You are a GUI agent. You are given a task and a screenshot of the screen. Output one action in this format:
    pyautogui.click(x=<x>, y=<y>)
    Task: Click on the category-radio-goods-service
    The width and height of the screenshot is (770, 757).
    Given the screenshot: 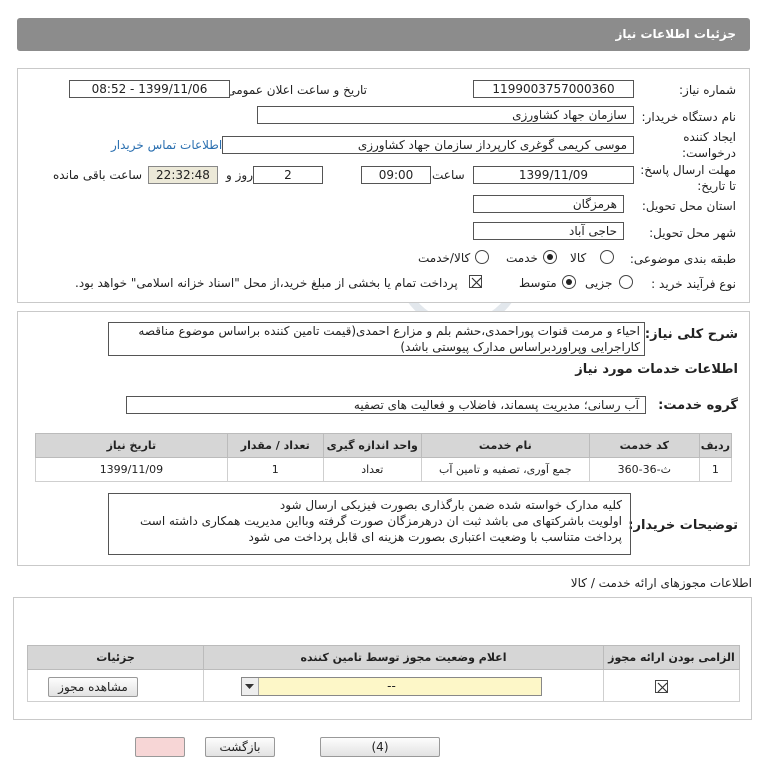 What is the action you would take?
    pyautogui.click(x=482, y=257)
    